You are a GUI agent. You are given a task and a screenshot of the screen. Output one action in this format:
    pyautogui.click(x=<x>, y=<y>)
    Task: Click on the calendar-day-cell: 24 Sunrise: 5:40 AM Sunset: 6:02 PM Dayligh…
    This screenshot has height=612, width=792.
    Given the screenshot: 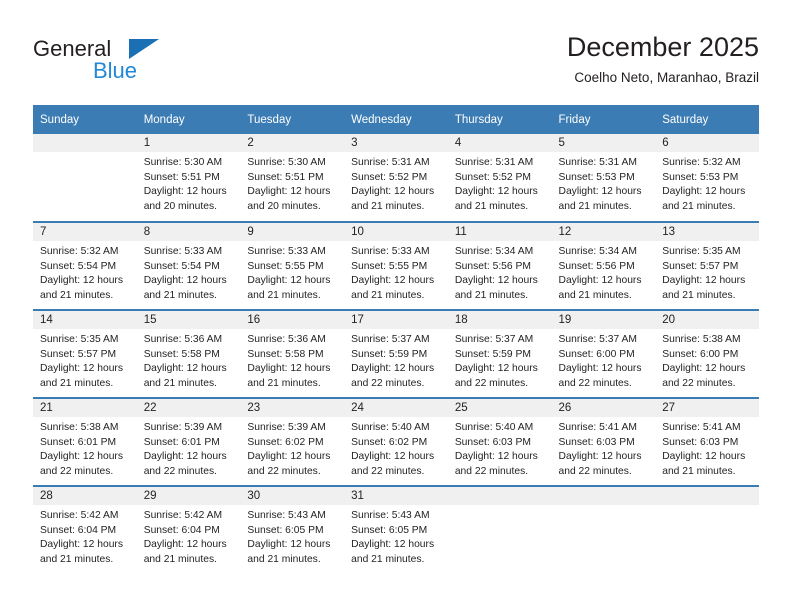 What is the action you would take?
    pyautogui.click(x=396, y=441)
    